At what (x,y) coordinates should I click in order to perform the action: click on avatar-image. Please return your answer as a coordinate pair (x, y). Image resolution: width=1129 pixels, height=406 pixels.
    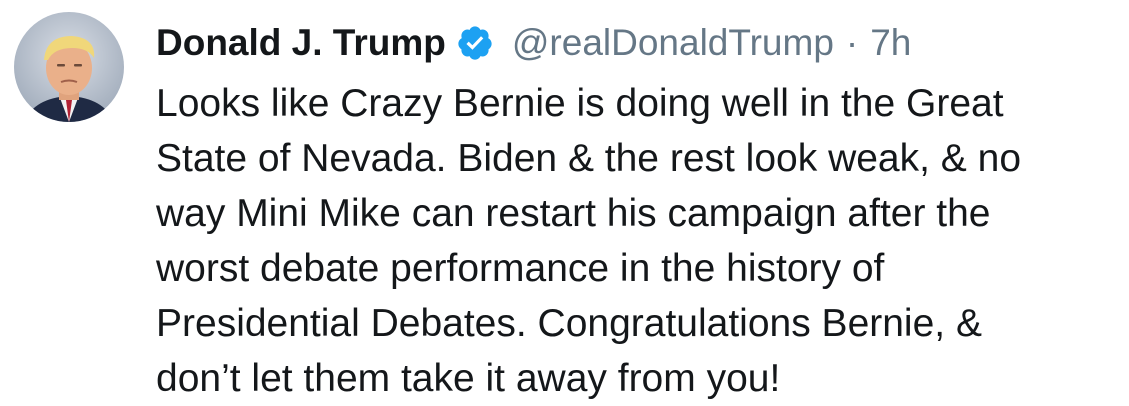
    Looking at the image, I should click on (69, 67).